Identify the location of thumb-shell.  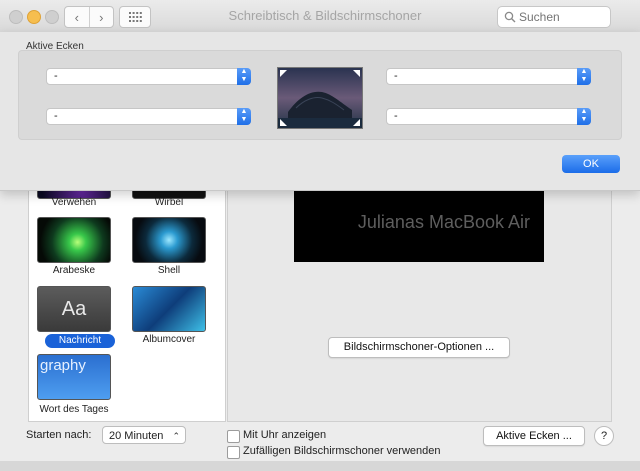
(169, 240).